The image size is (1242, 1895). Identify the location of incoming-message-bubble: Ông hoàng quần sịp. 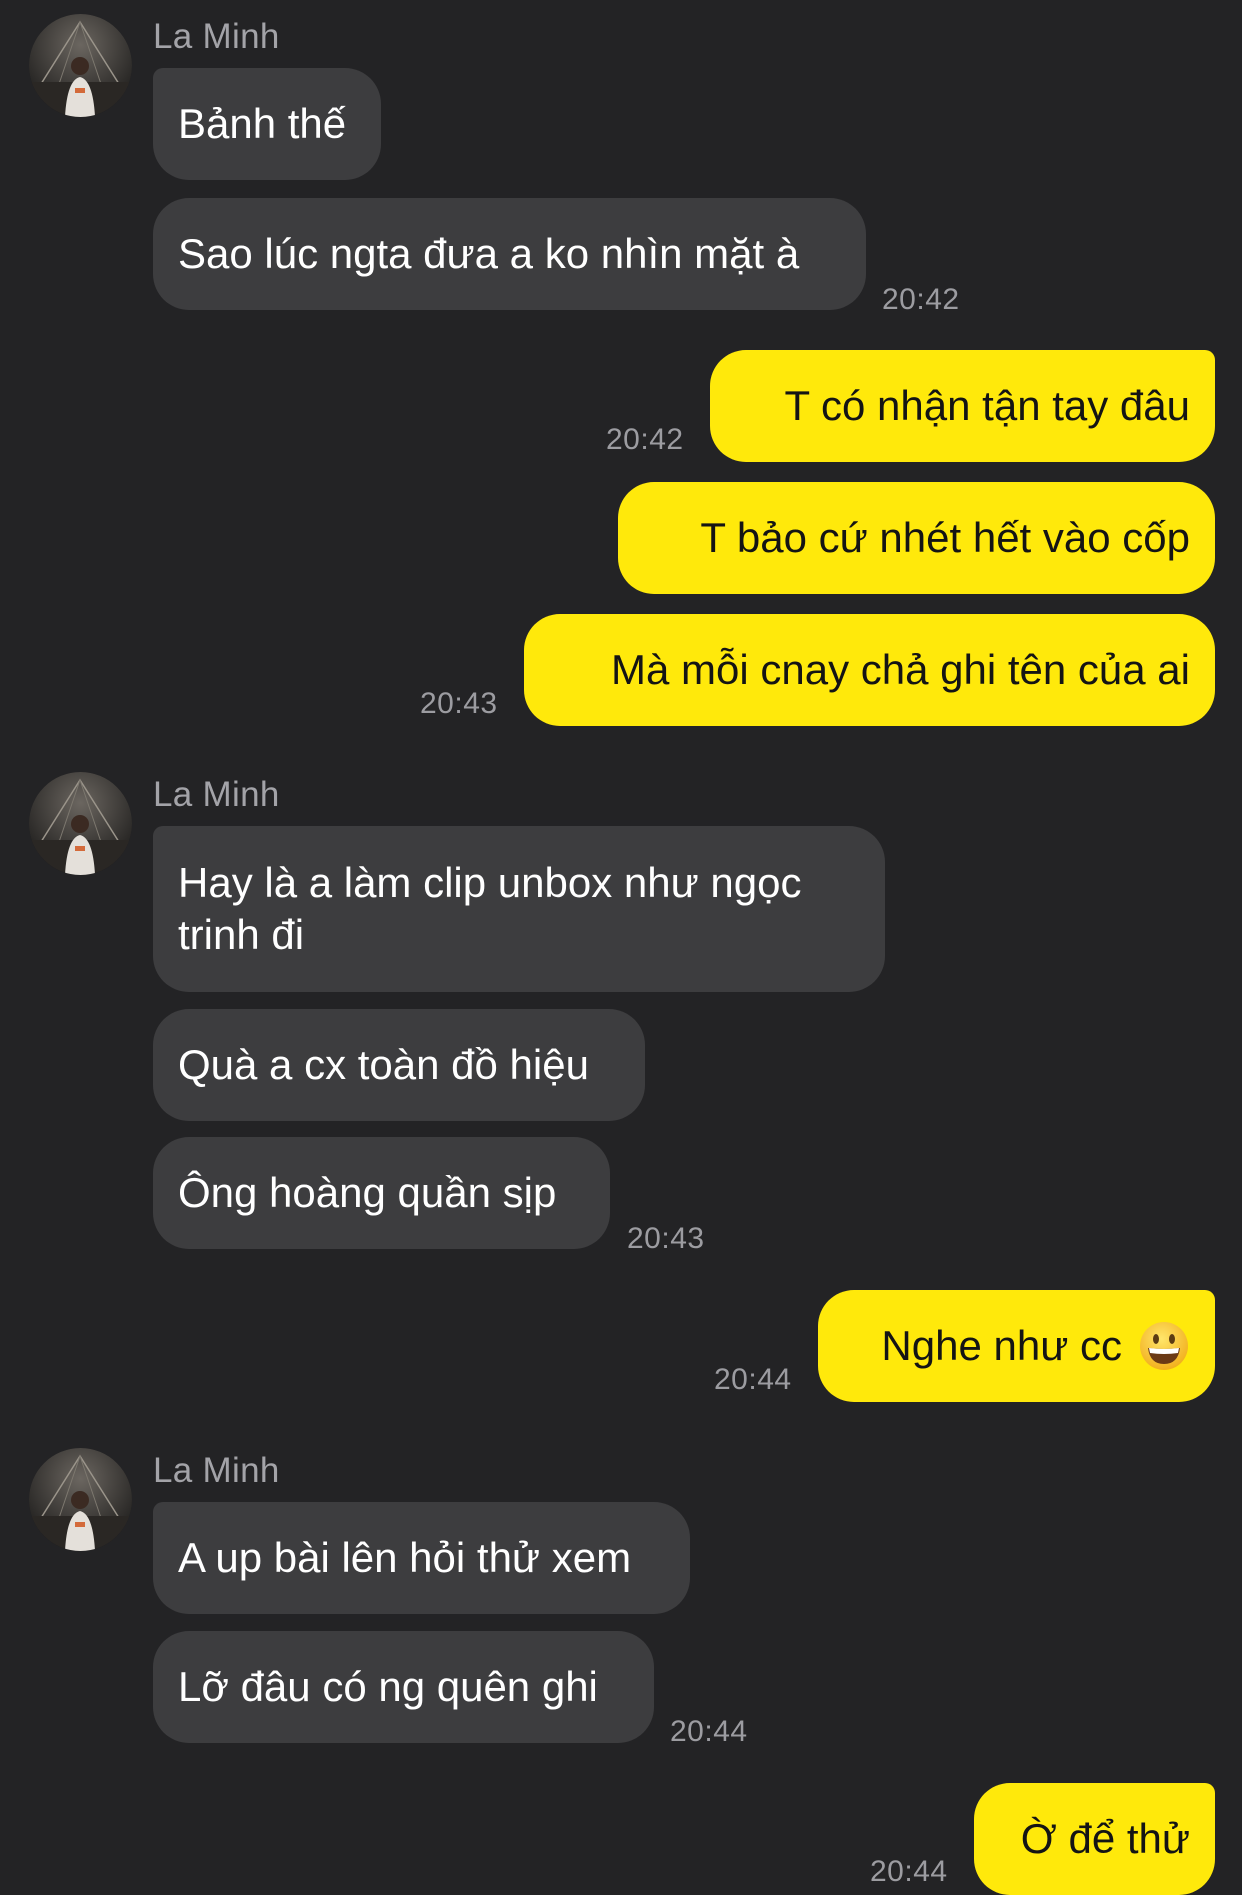
(381, 1193).